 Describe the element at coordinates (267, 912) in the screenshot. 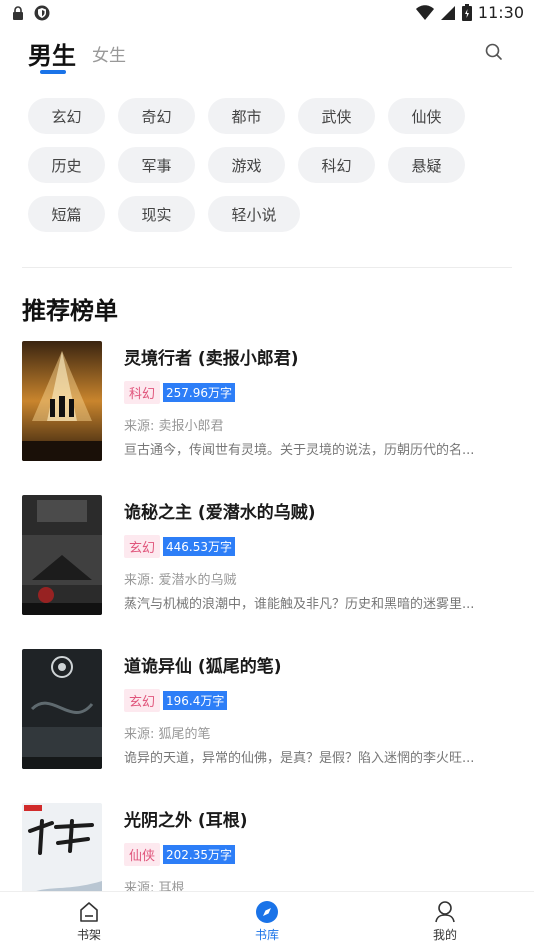

I see `compass-icon` at that location.